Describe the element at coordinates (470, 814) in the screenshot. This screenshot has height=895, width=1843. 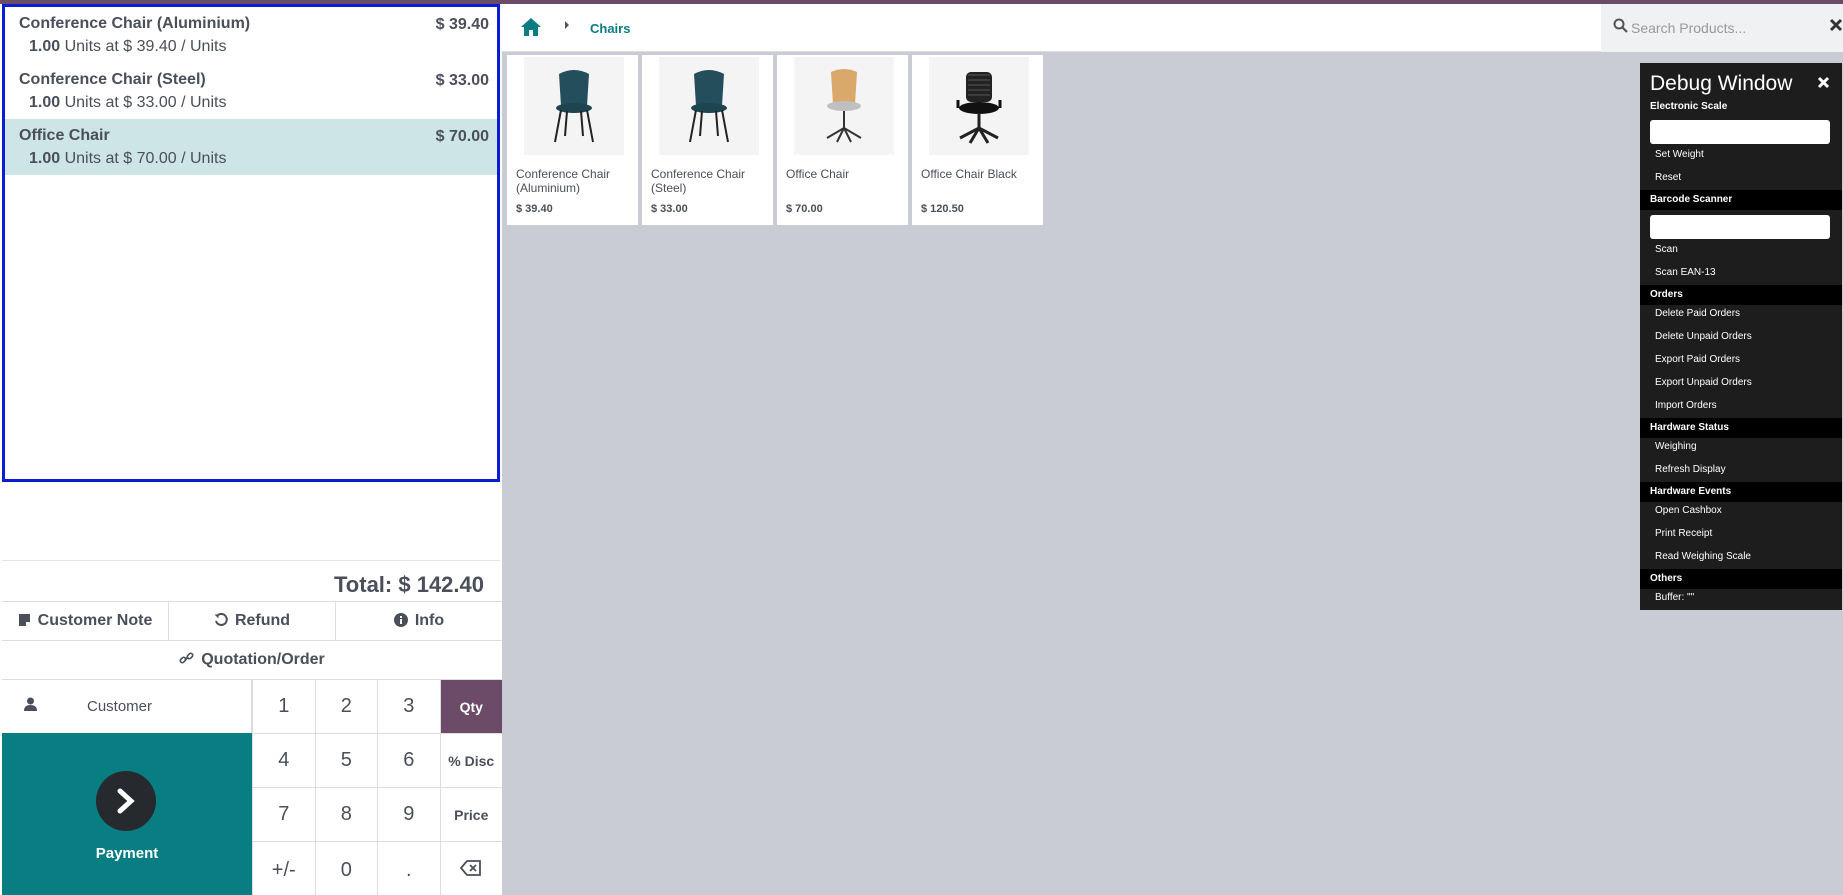
I see `mode-price-button: Price` at that location.